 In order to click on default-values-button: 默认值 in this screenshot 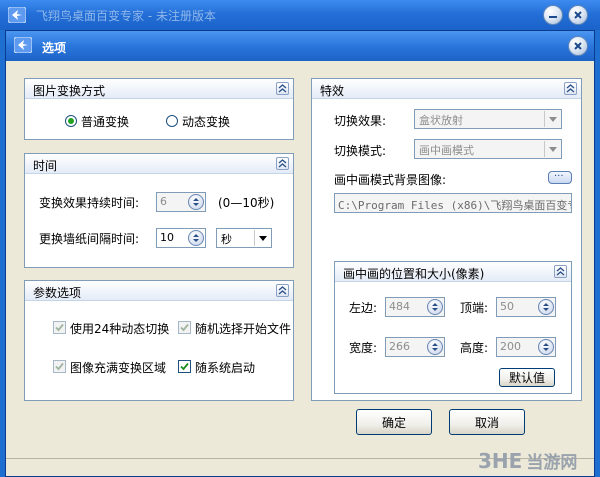, I will do `click(527, 377)`.